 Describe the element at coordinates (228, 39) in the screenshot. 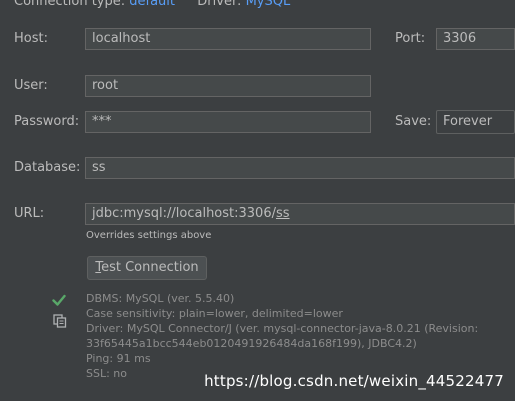

I see `host-field: localhost` at that location.